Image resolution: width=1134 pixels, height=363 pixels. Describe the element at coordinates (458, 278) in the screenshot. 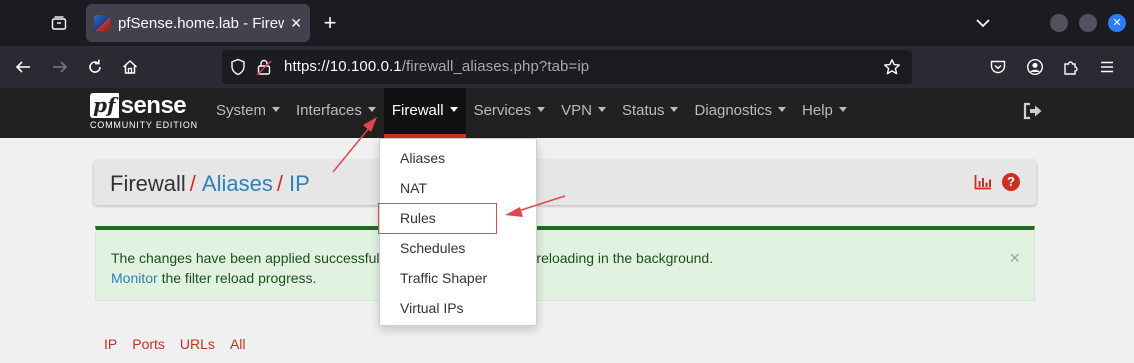

I see `dropdown-item-traffic-shaper: Traffic Shaper` at that location.